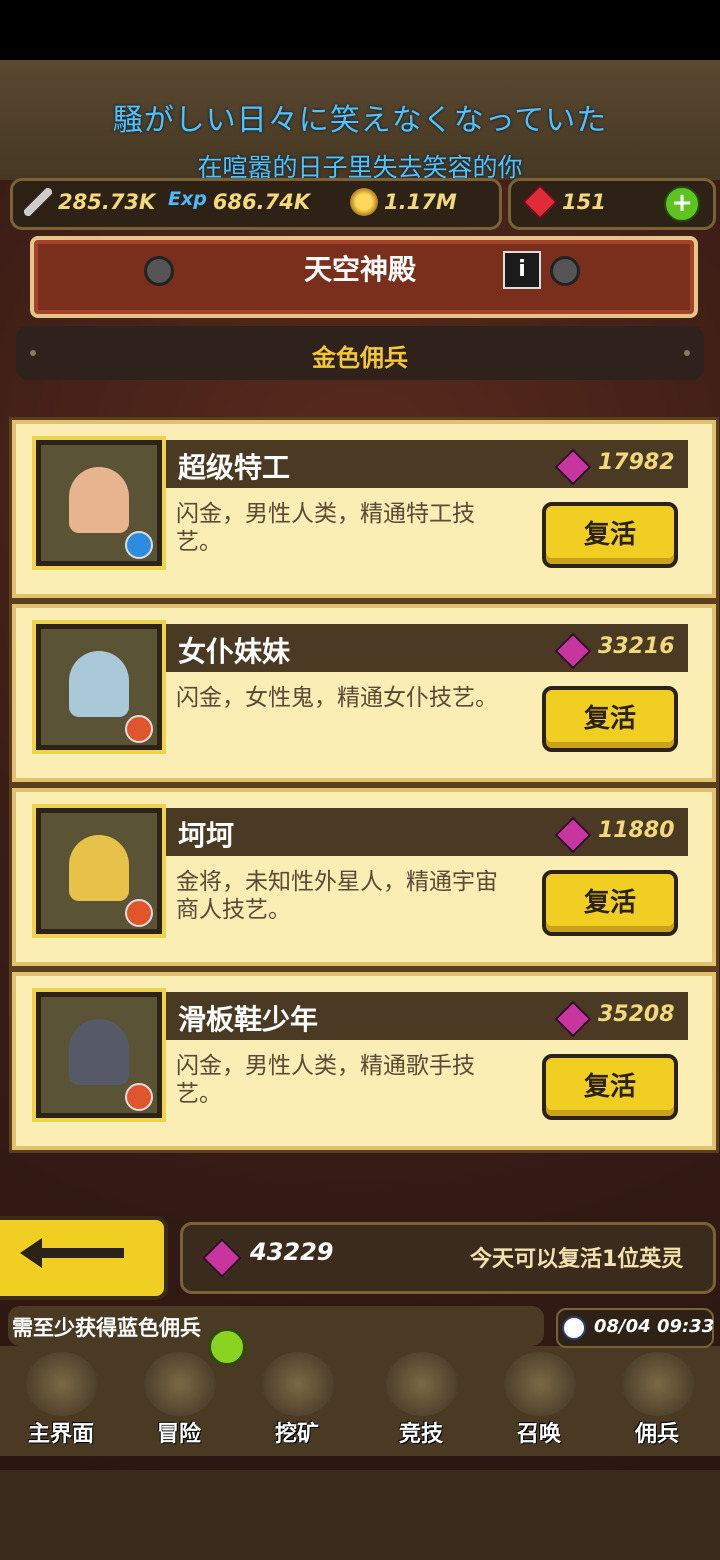  Describe the element at coordinates (540, 202) in the screenshot. I see `ruby-icon` at that location.